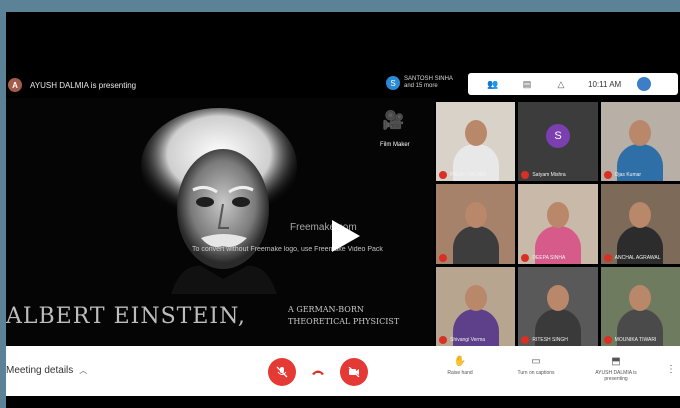 Image resolution: width=680 pixels, height=408 pixels. I want to click on participant-tile: PALAK DALMIA, so click(476, 142).